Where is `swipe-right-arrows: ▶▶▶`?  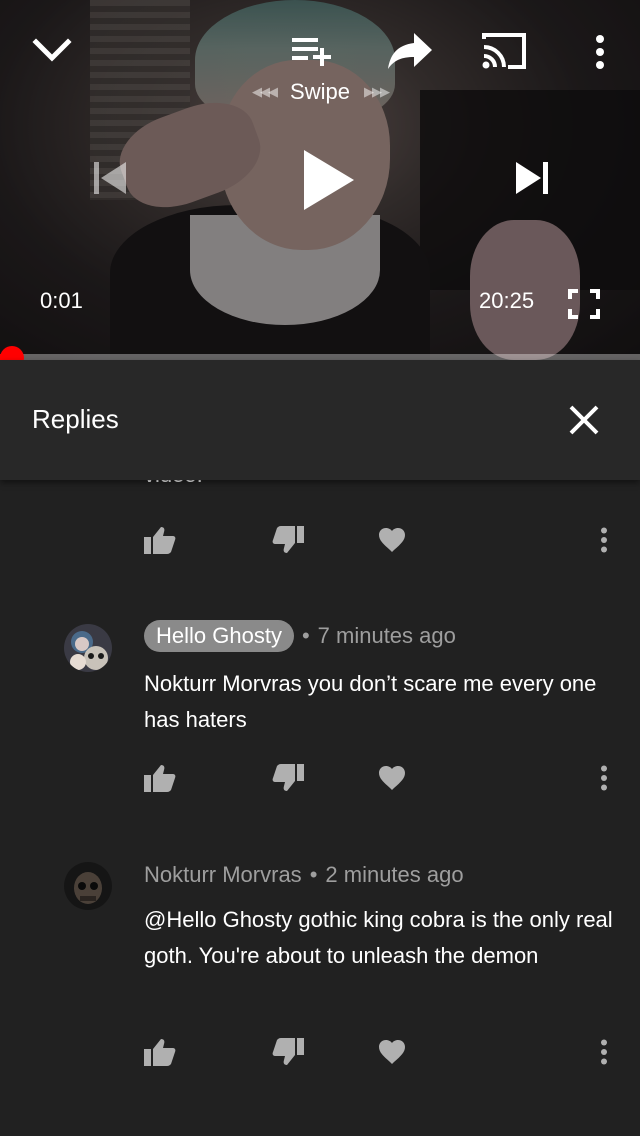
swipe-right-arrows: ▶▶▶ is located at coordinates (376, 91).